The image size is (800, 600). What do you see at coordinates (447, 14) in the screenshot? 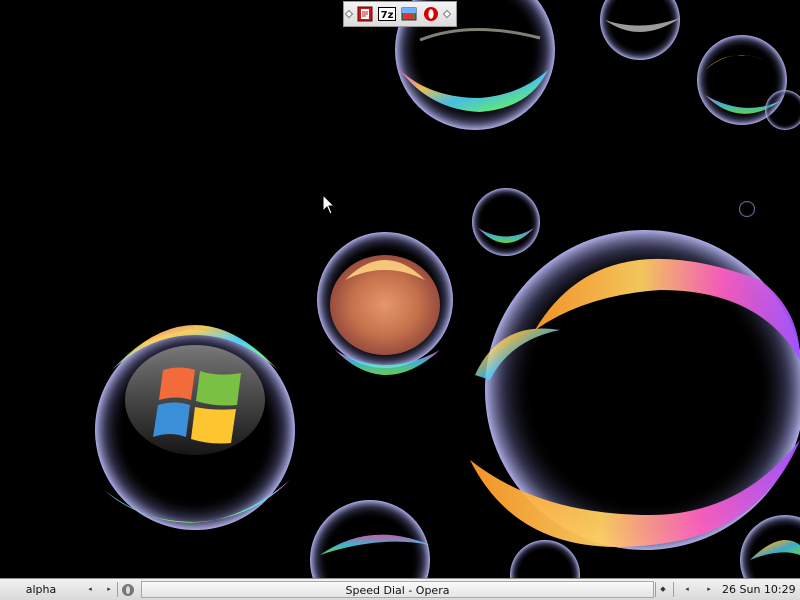
I see `toolbar-grip-right` at bounding box center [447, 14].